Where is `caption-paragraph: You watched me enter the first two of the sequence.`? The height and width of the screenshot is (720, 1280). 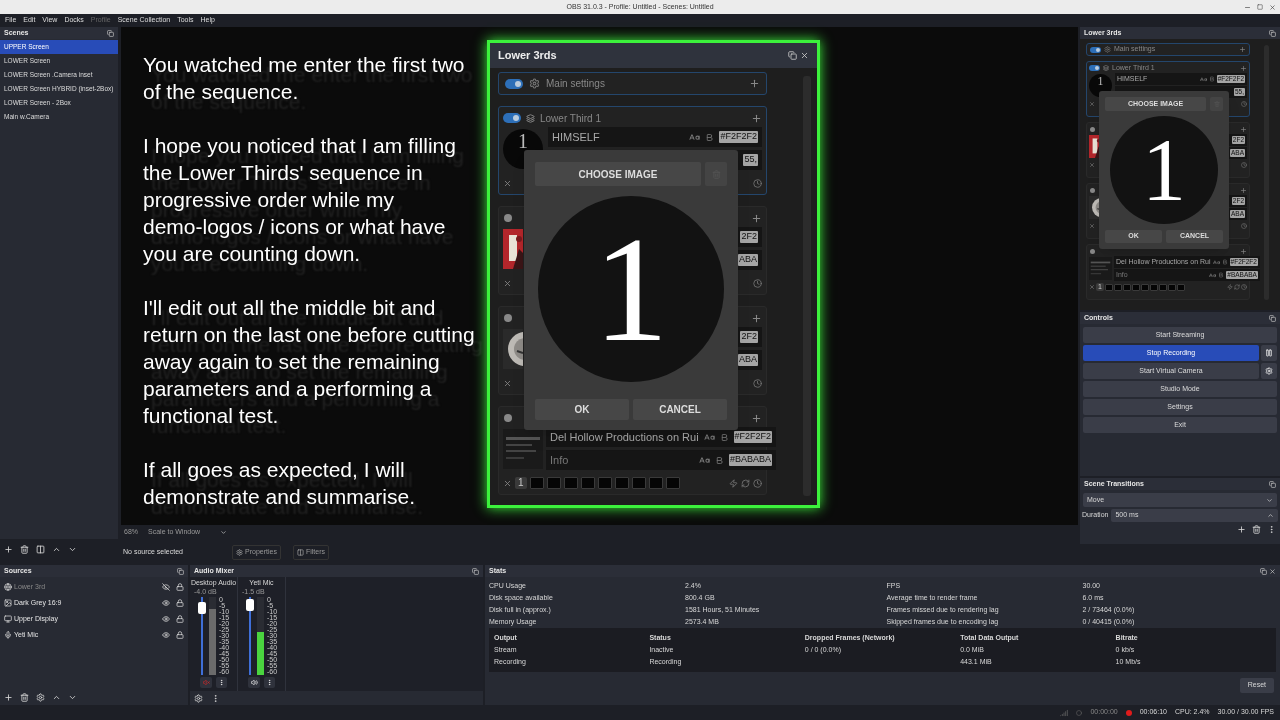
caption-paragraph: You watched me enter the first two of the sequence. is located at coordinates (304, 78).